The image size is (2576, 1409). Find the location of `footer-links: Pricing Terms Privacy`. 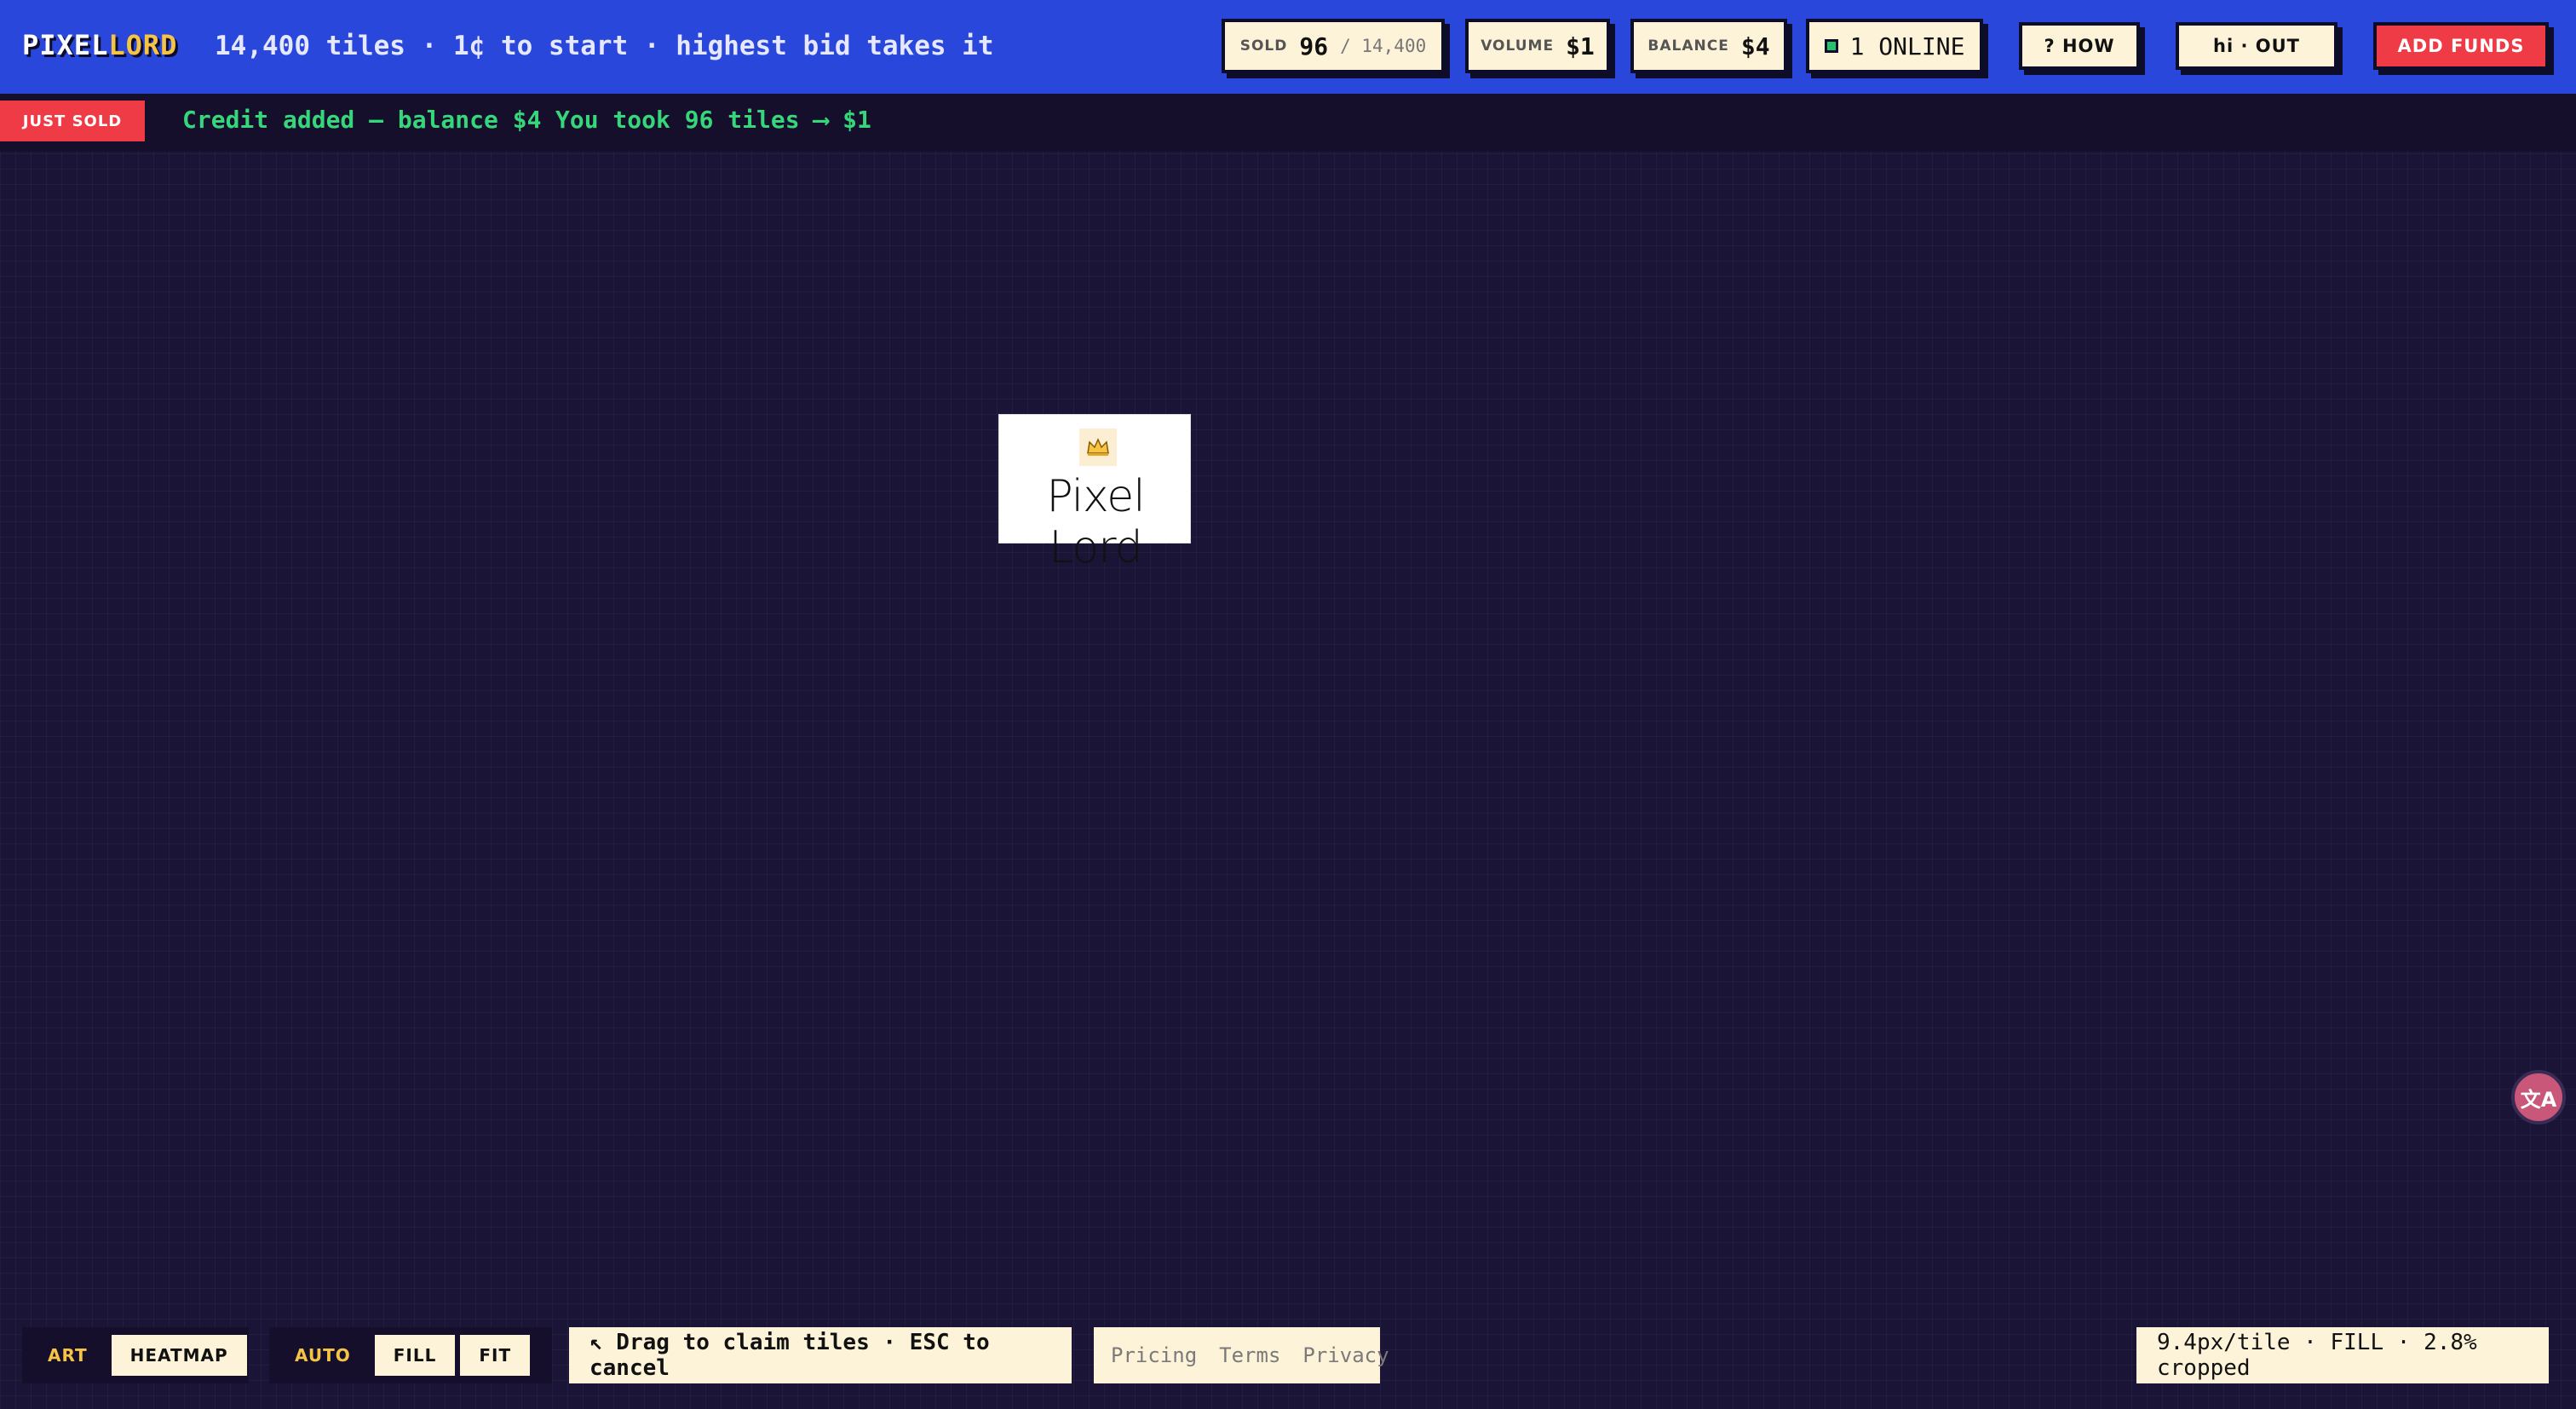

footer-links: Pricing Terms Privacy is located at coordinates (1241, 1355).